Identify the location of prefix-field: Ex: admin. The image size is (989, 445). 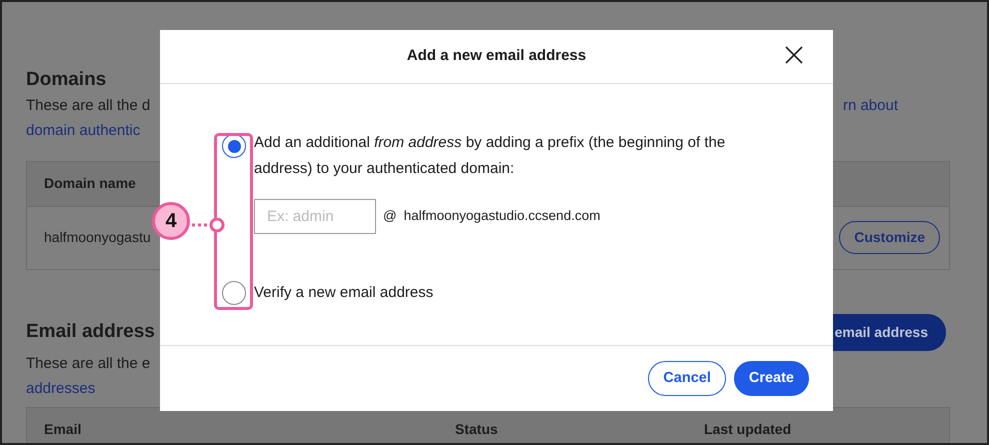
(315, 216).